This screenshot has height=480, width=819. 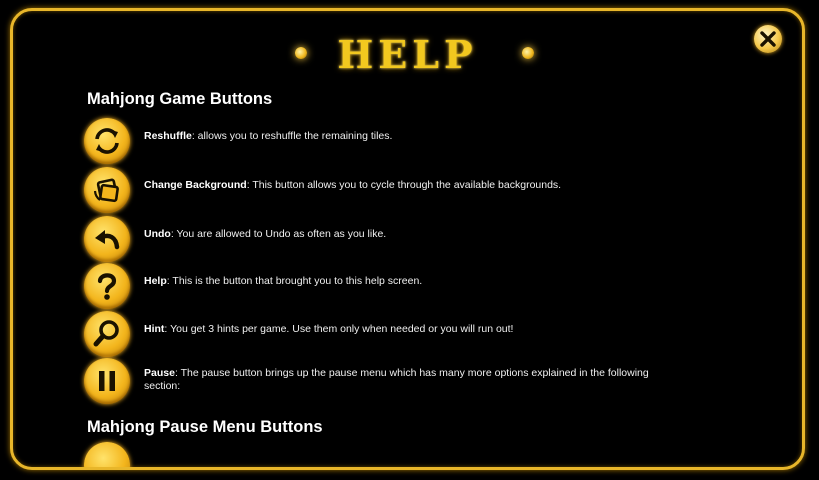 I want to click on help-icon, so click(x=107, y=286).